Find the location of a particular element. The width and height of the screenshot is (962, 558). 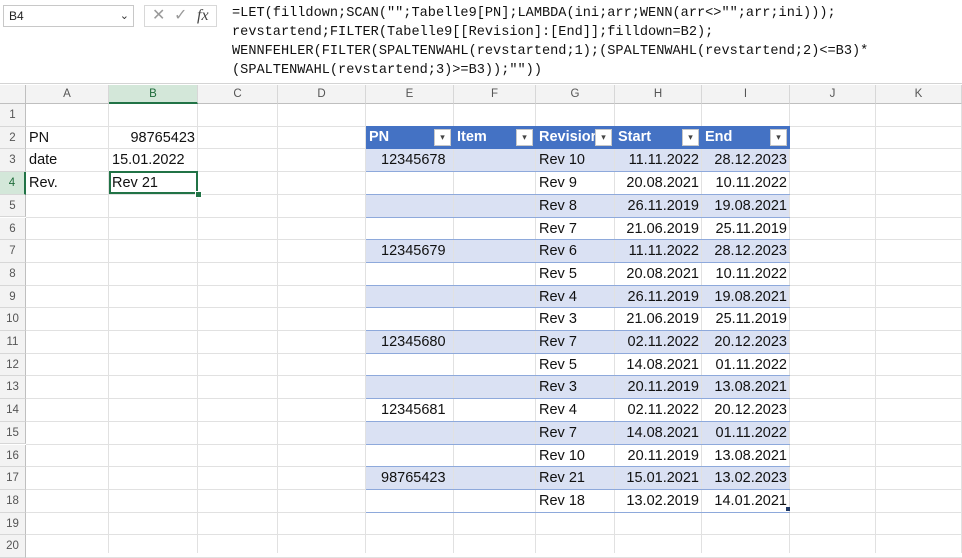

enter-icon: ✓ is located at coordinates (180, 16).